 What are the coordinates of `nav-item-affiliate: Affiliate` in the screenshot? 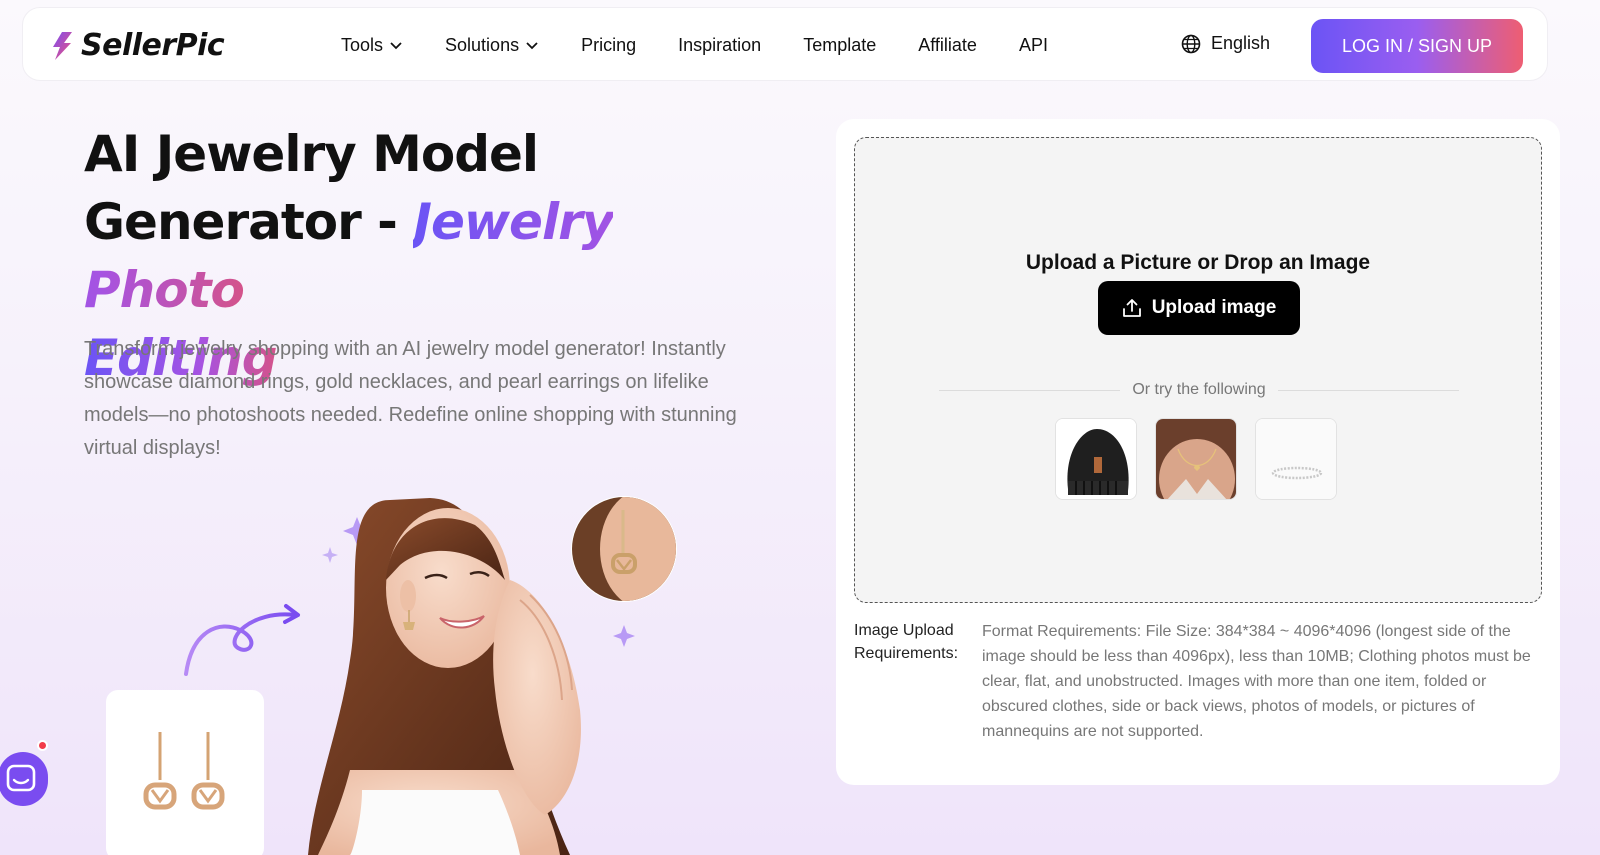 It's located at (947, 45).